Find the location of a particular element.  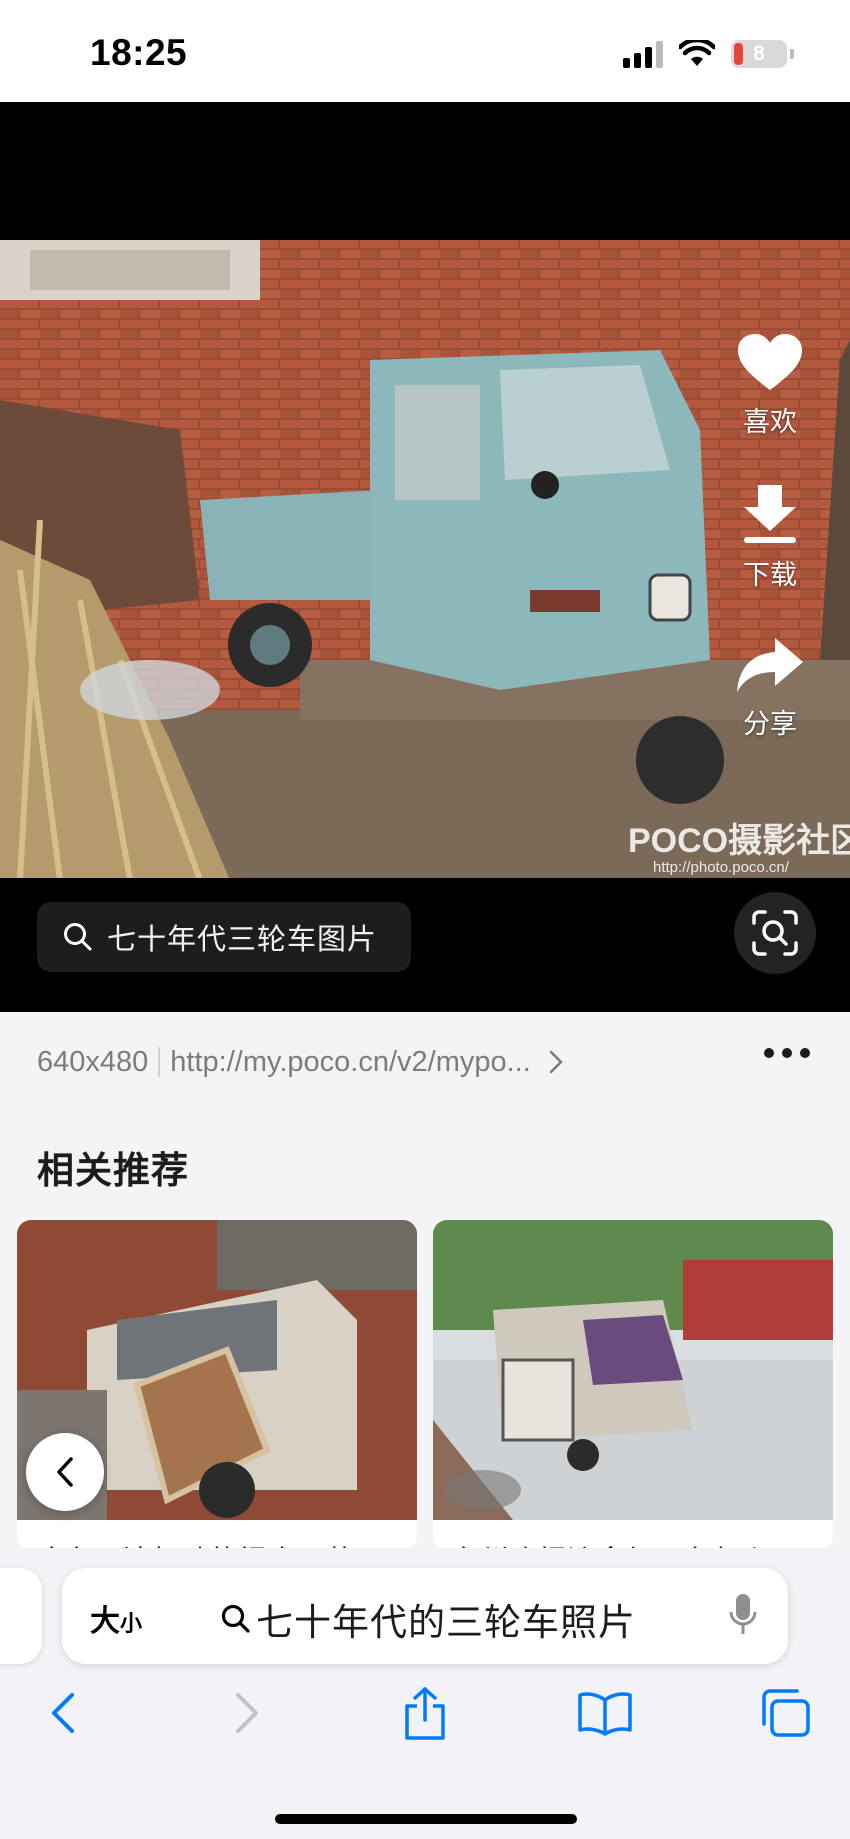

browser-share-button is located at coordinates (425, 1713).